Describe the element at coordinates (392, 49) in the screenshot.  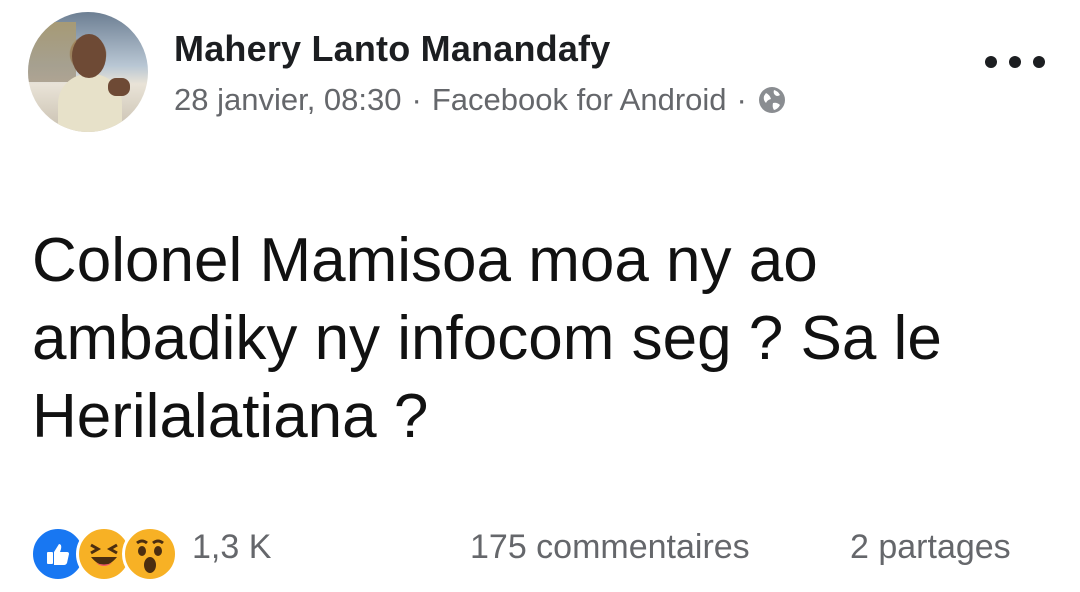
I see `author-name: Mahery Lanto Manandafy` at that location.